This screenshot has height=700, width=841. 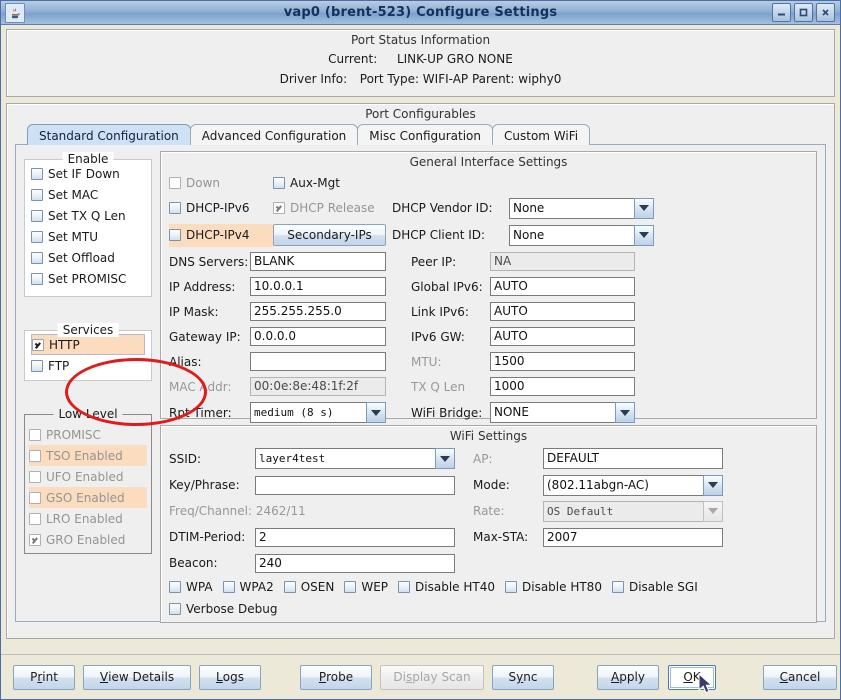 I want to click on tx-q-len-input: 1000, so click(x=562, y=386).